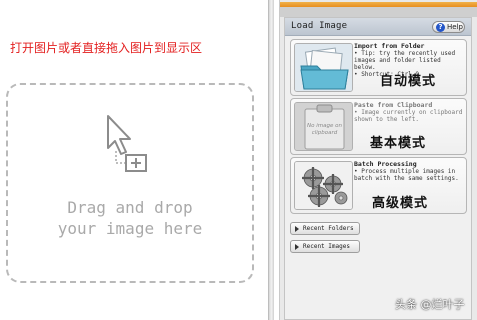 The image size is (477, 320). What do you see at coordinates (323, 67) in the screenshot?
I see `folder-icon` at bounding box center [323, 67].